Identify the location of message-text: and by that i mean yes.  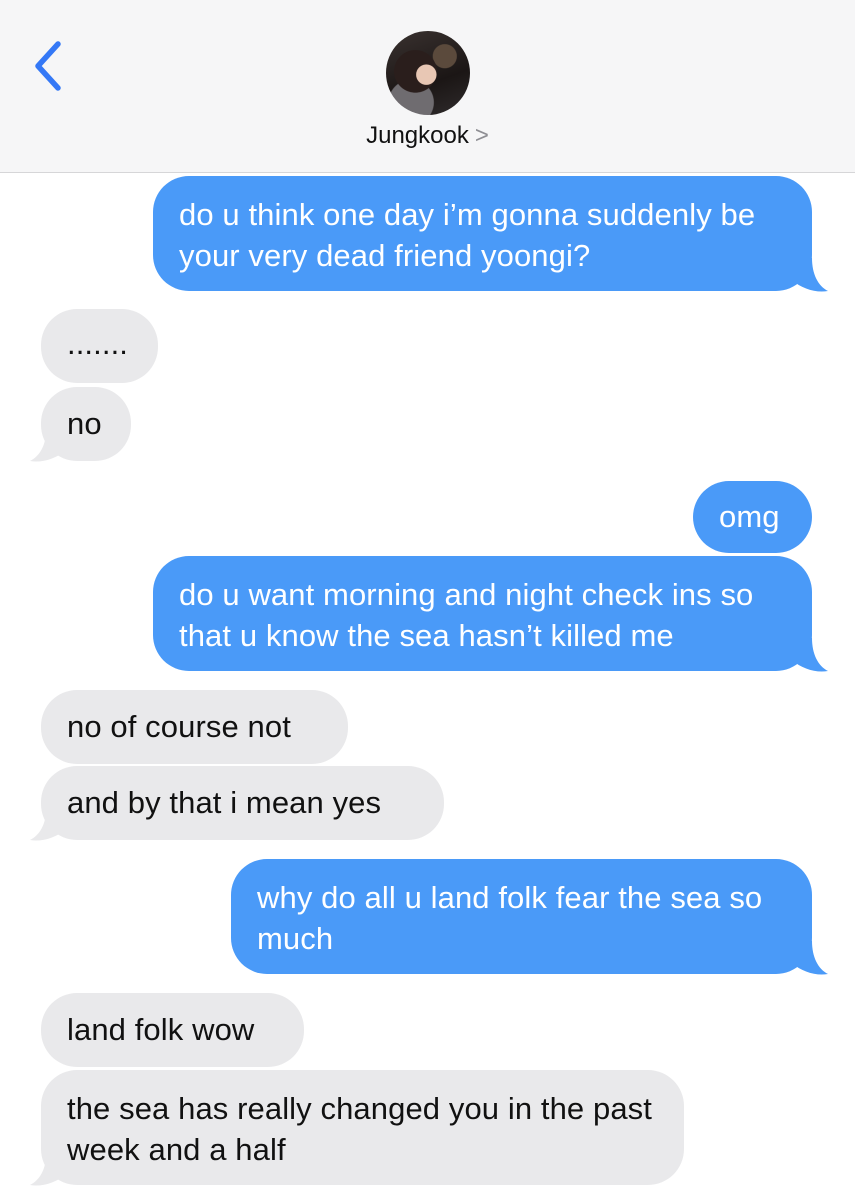
(224, 802).